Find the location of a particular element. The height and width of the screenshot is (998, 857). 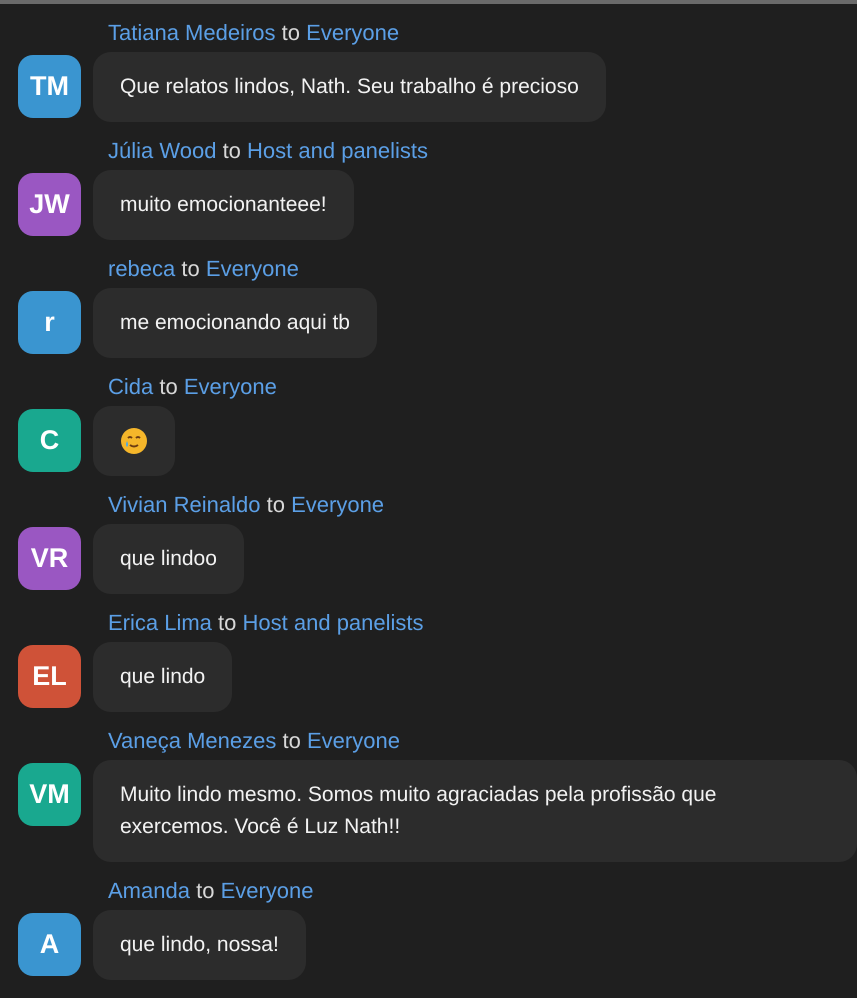

message-header: Erica Lima to Host and panelists is located at coordinates (266, 623).